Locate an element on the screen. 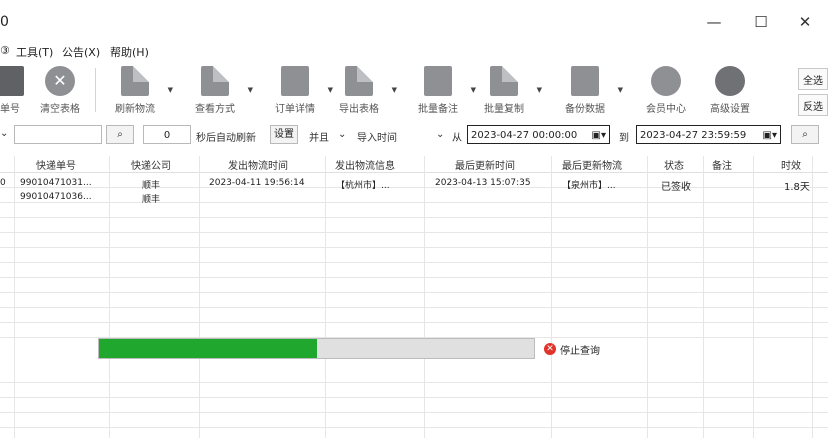 The height and width of the screenshot is (438, 828). tool-label: 批量复制 is located at coordinates (504, 109).